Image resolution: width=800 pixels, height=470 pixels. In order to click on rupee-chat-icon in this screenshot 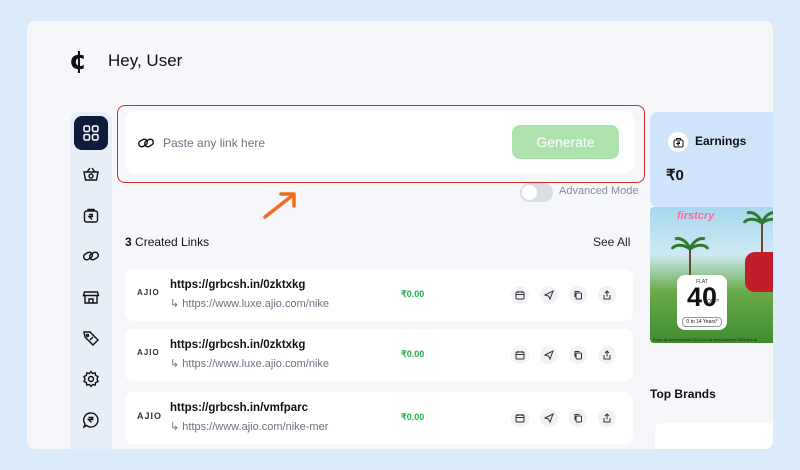, I will do `click(90, 420)`.